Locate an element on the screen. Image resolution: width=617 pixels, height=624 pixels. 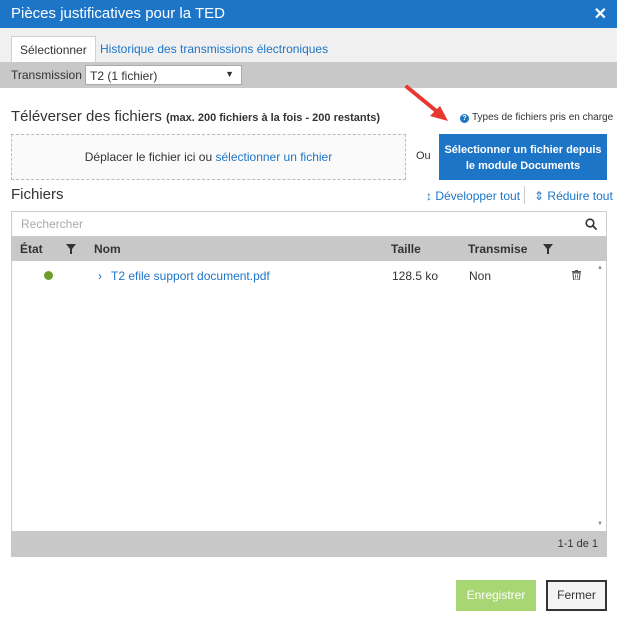
file-transmitted: Non is located at coordinates (480, 276).